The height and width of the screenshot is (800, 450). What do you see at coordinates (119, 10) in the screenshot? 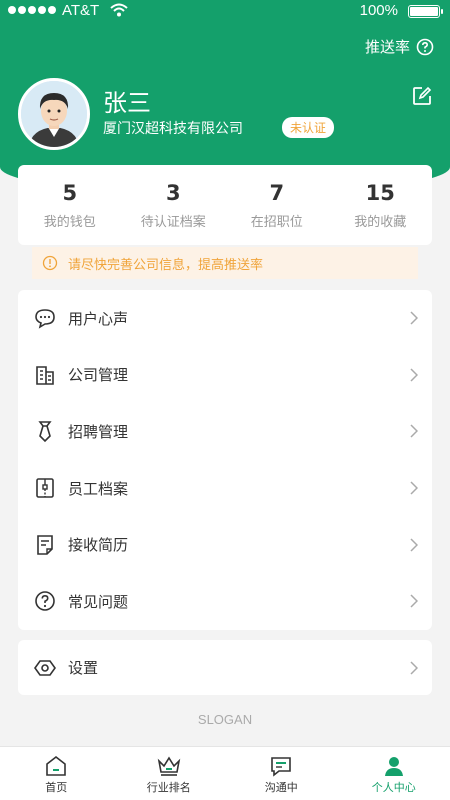
I see `wifi-icon` at bounding box center [119, 10].